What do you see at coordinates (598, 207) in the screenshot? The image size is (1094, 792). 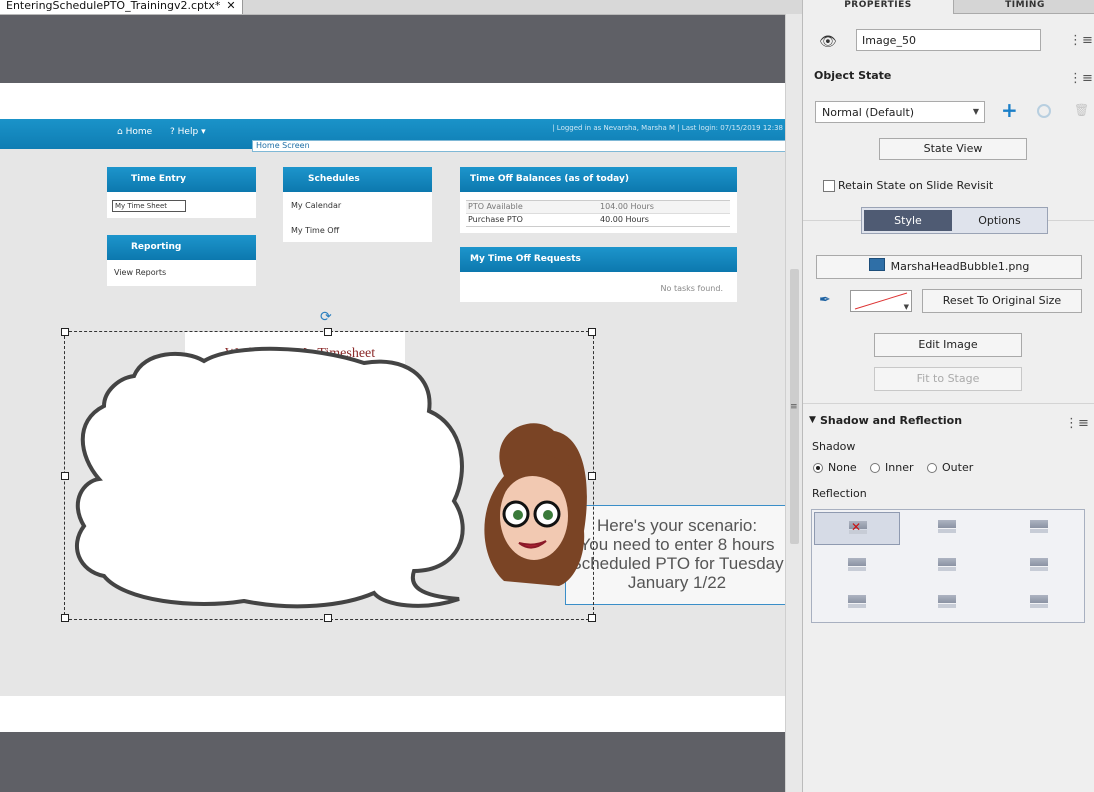 I see `table-row: PTO Available 104.00 Hours` at bounding box center [598, 207].